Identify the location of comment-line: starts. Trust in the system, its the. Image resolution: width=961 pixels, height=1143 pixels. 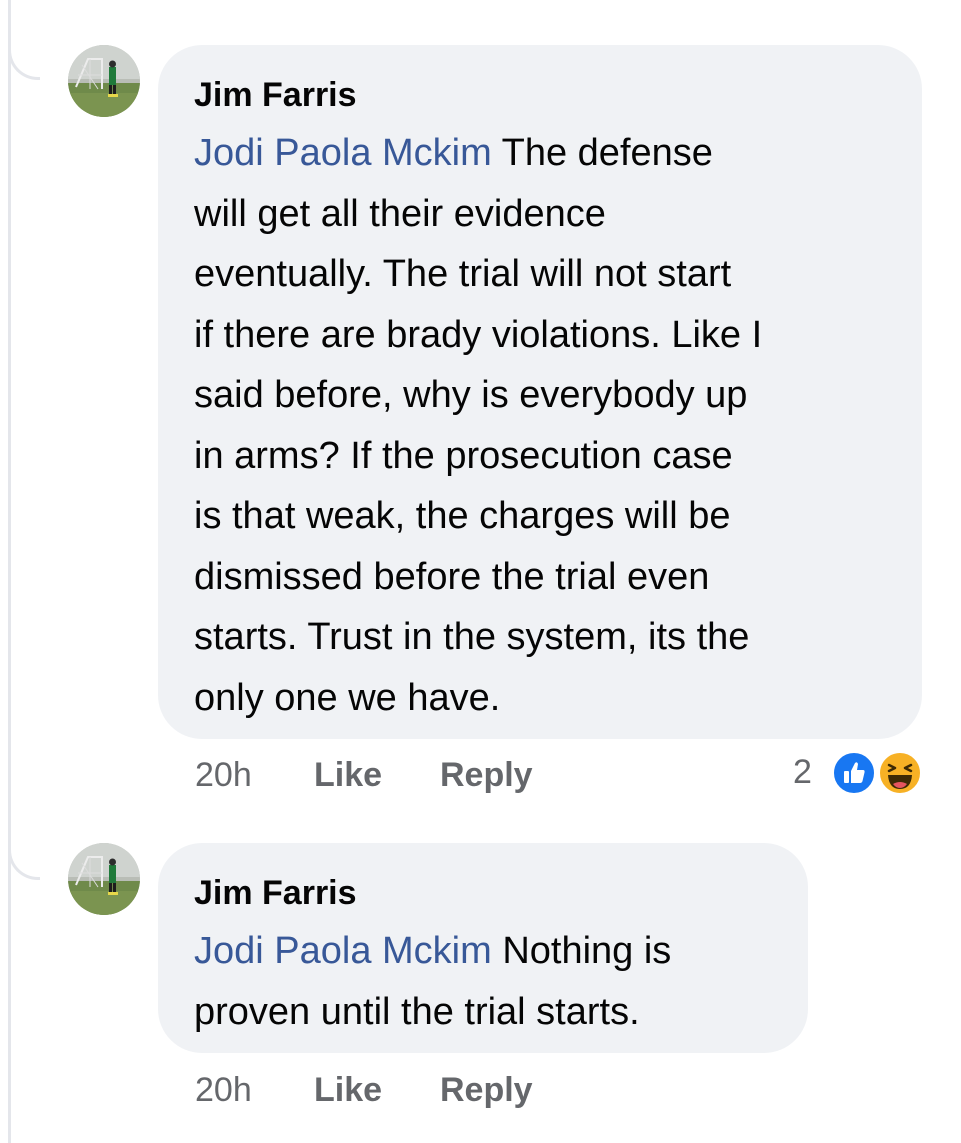
(472, 637).